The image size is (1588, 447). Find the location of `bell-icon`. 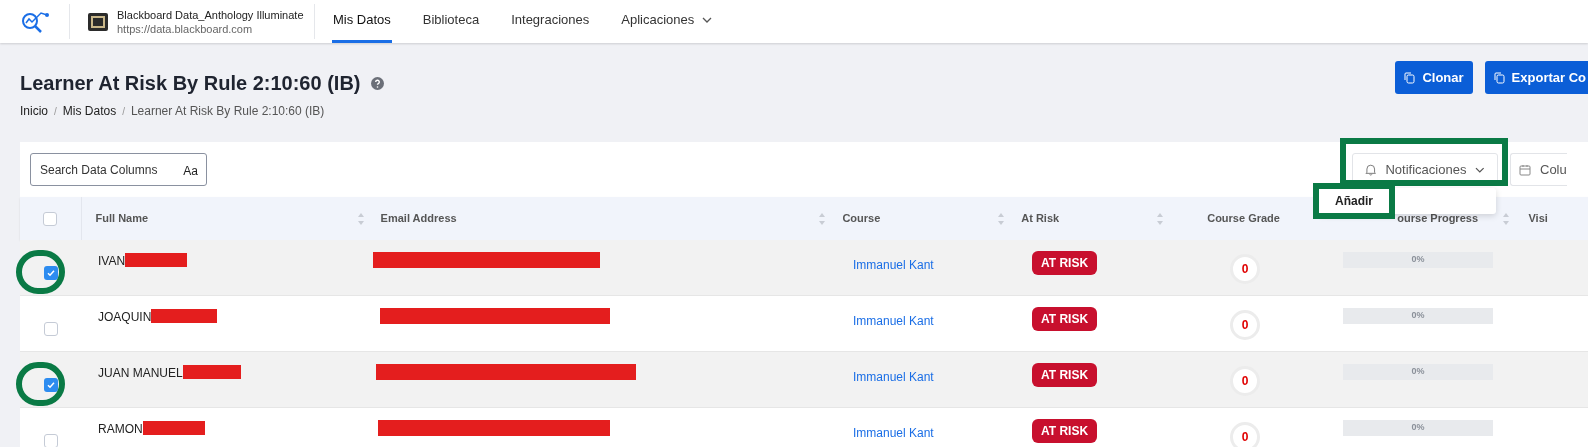

bell-icon is located at coordinates (1371, 169).